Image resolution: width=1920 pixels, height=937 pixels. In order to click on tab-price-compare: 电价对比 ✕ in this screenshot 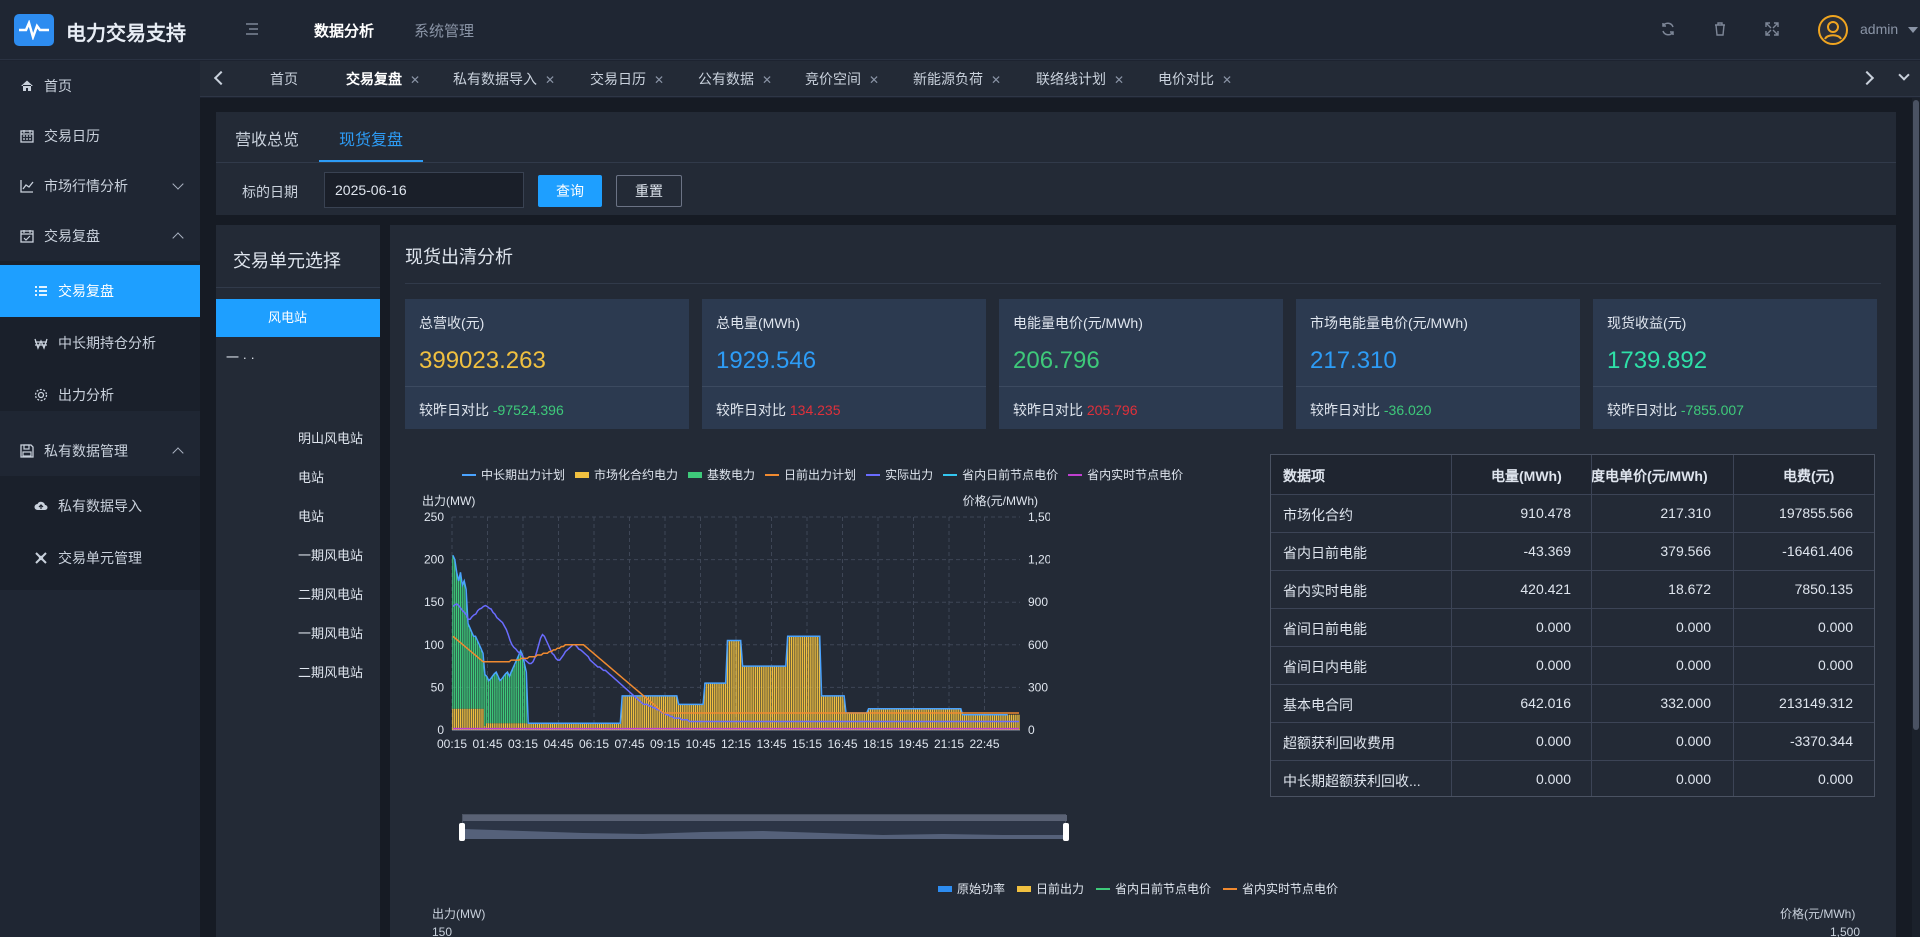, I will do `click(1195, 79)`.